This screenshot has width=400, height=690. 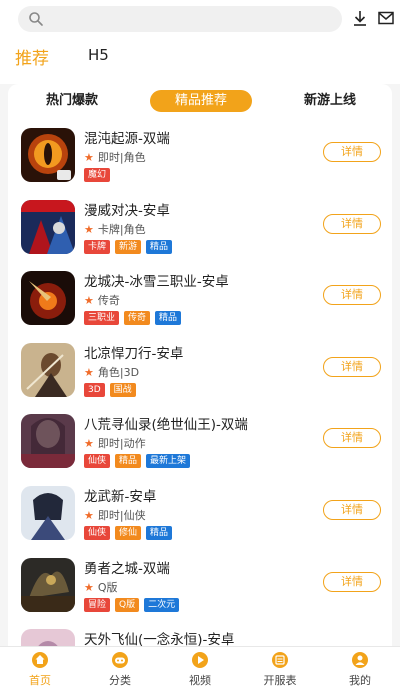 I want to click on tab-h5: H5, so click(x=98, y=55).